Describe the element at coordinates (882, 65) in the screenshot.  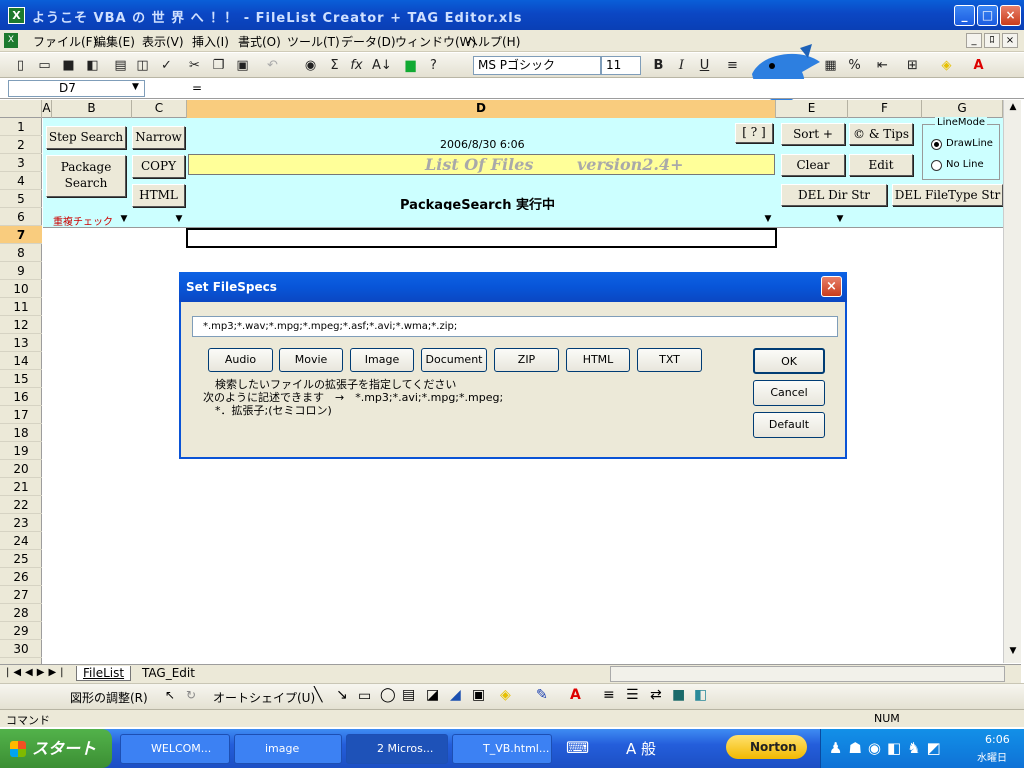
I see `indent-icon: ⇤` at that location.